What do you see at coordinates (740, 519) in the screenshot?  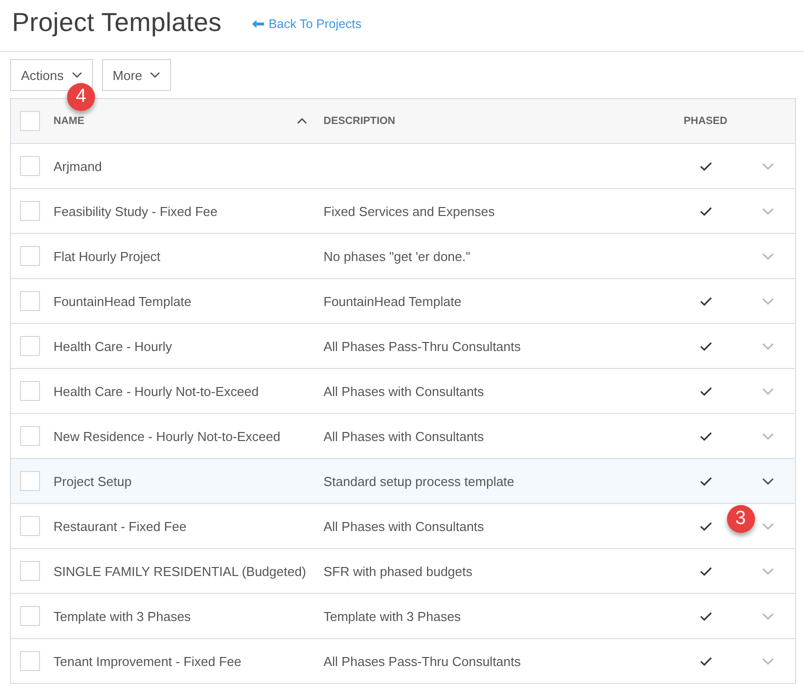 I see `step-number-badge: 3` at bounding box center [740, 519].